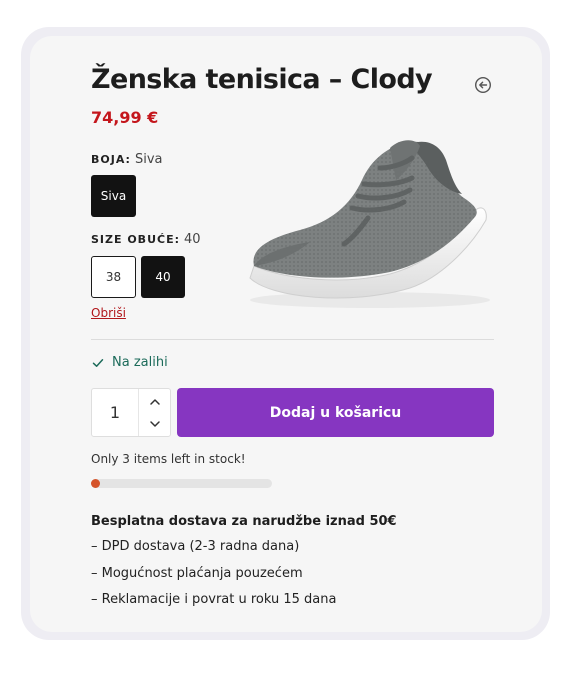 The image size is (577, 674). Describe the element at coordinates (108, 313) in the screenshot. I see `clear-selection-link: Obriši` at that location.